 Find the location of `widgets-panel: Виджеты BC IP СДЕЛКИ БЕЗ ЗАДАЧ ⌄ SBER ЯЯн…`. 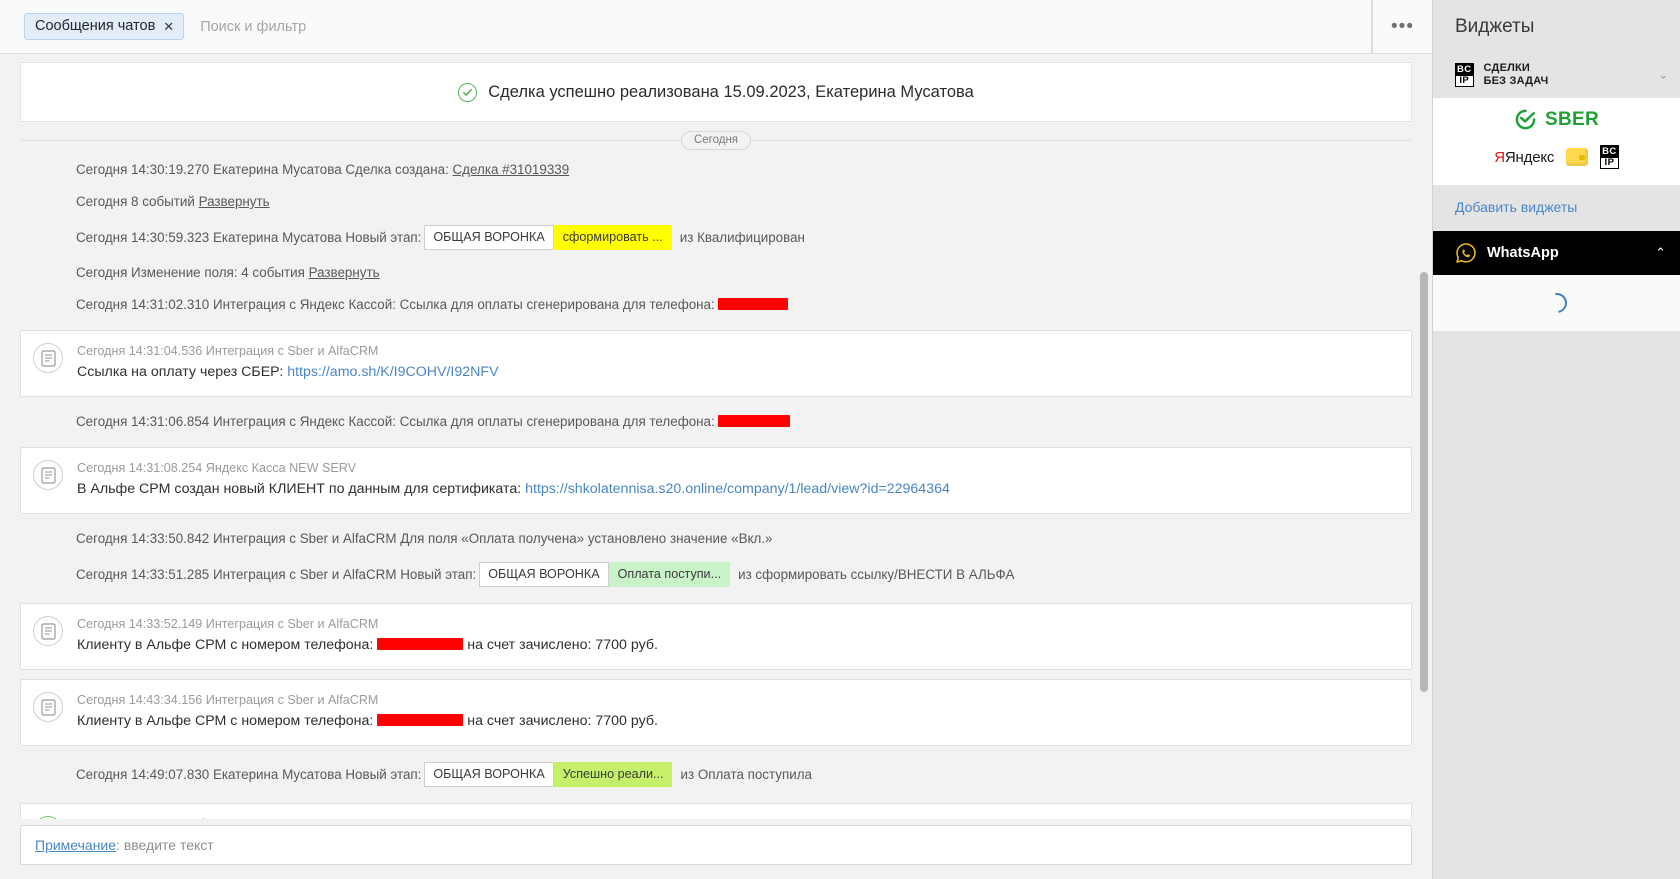

widgets-panel: Виджеты BC IP СДЕЛКИ БЕЗ ЗАДАЧ ⌄ SBER ЯЯн… is located at coordinates (1556, 439).